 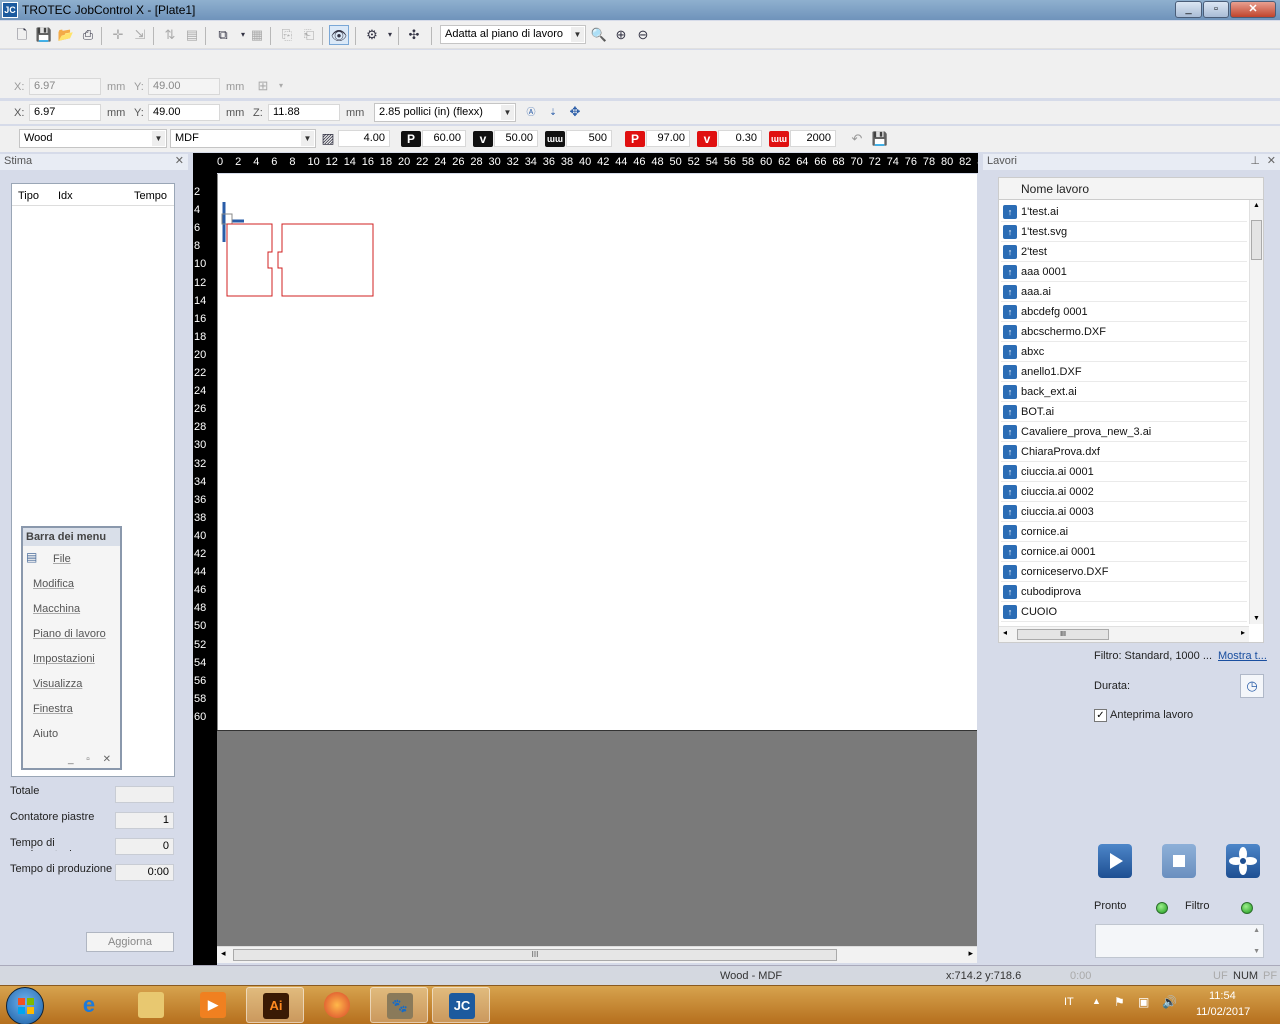 I want to click on undo-material-icon: ↶, so click(x=857, y=139).